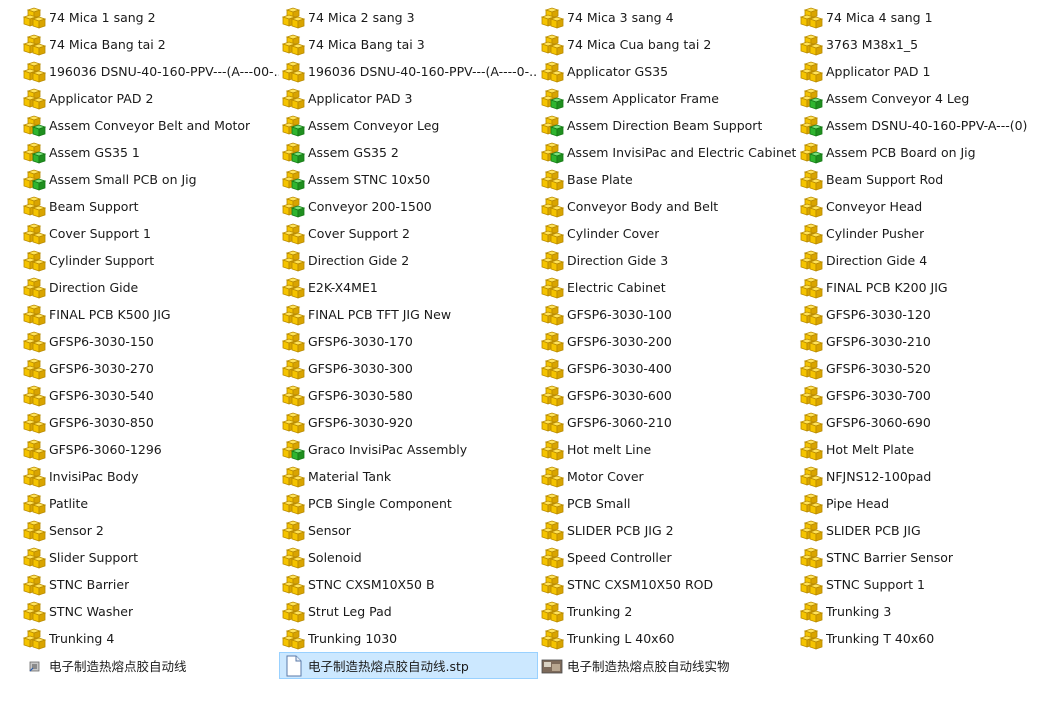 The height and width of the screenshot is (714, 1053). What do you see at coordinates (149, 314) in the screenshot?
I see `file-item: FINAL PCB K500 JIG` at bounding box center [149, 314].